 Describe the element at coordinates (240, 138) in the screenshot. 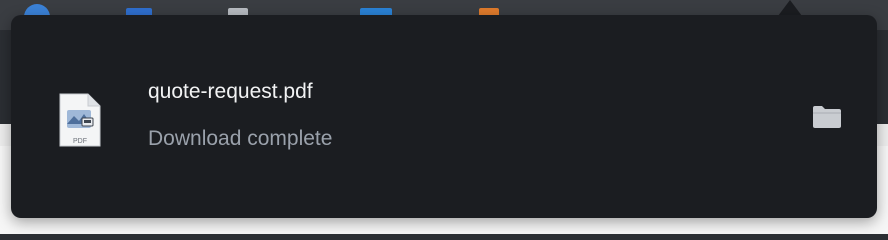

I see `download-status: Download complete` at that location.